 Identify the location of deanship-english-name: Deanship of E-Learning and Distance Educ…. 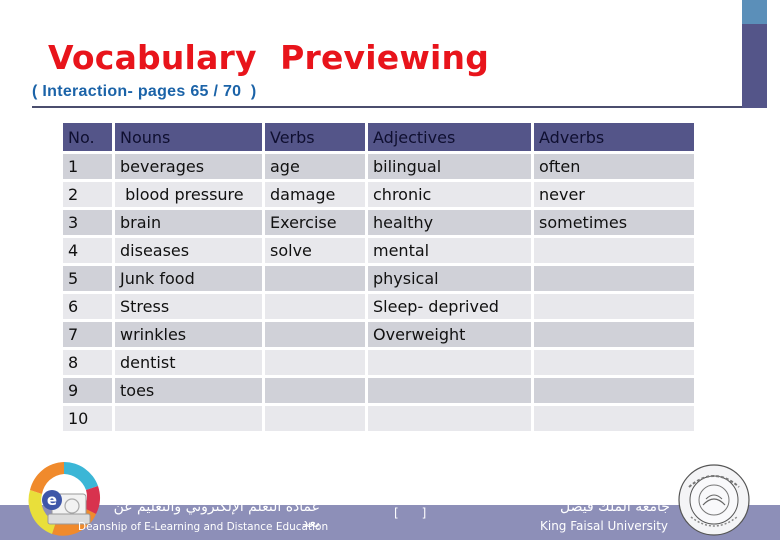
(203, 527).